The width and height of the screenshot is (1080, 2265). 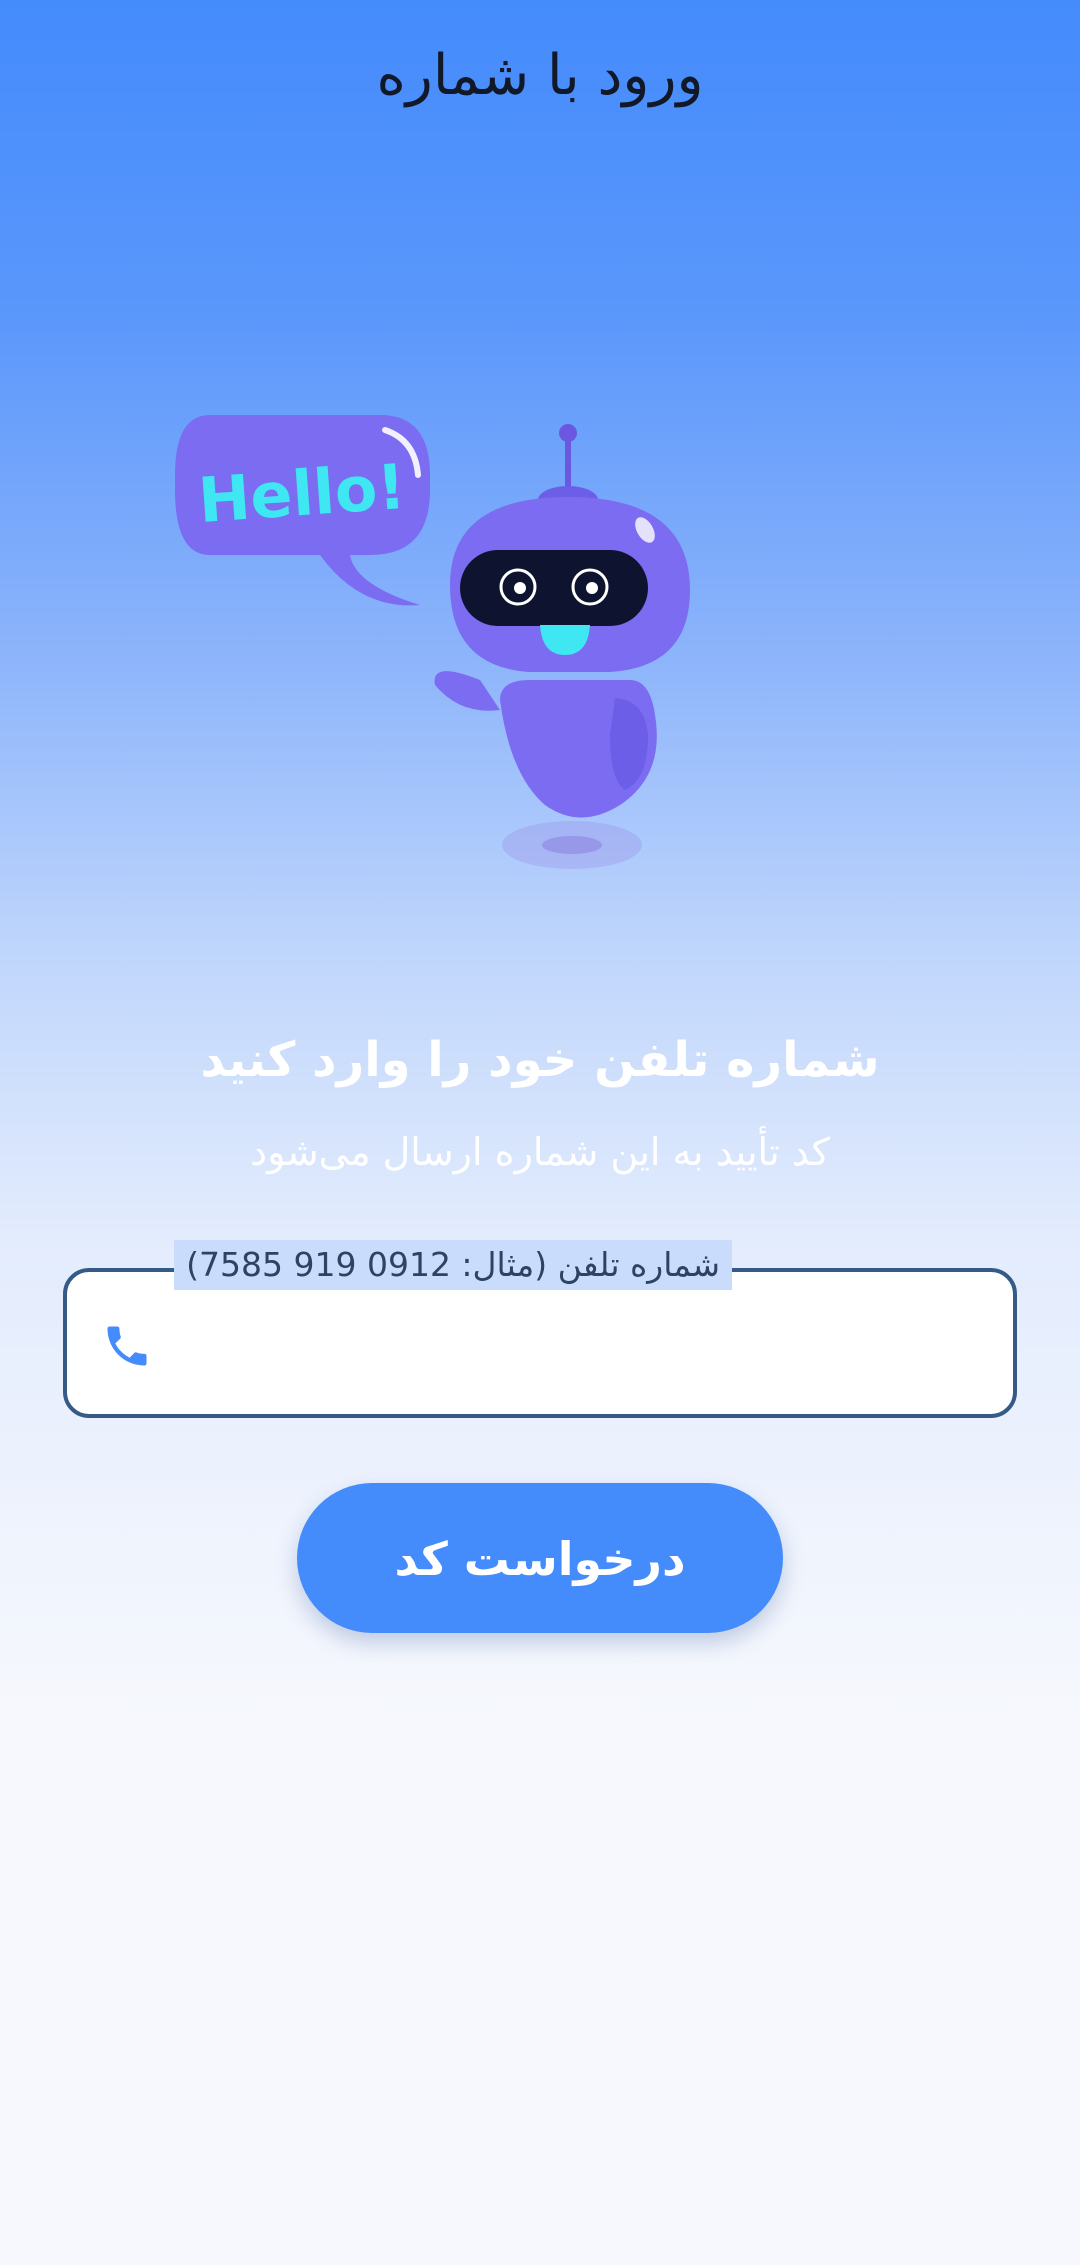 I want to click on phone-field, so click(x=540, y=1343).